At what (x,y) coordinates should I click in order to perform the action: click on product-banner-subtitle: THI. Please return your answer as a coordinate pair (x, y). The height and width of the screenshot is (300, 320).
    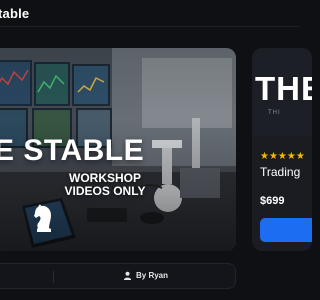
    Looking at the image, I should click on (274, 113).